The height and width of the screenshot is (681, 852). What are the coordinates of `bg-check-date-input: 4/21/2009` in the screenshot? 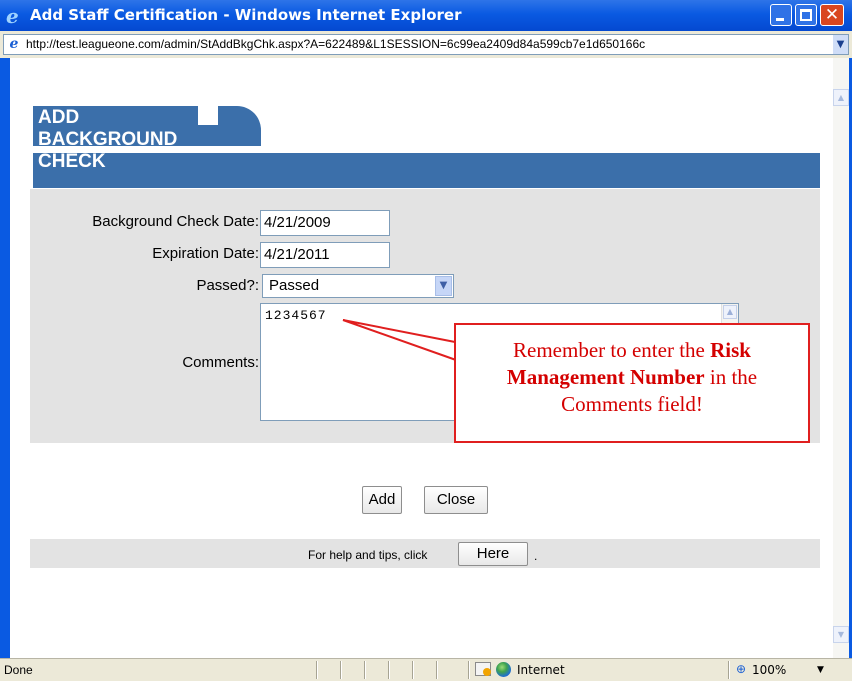 It's located at (325, 223).